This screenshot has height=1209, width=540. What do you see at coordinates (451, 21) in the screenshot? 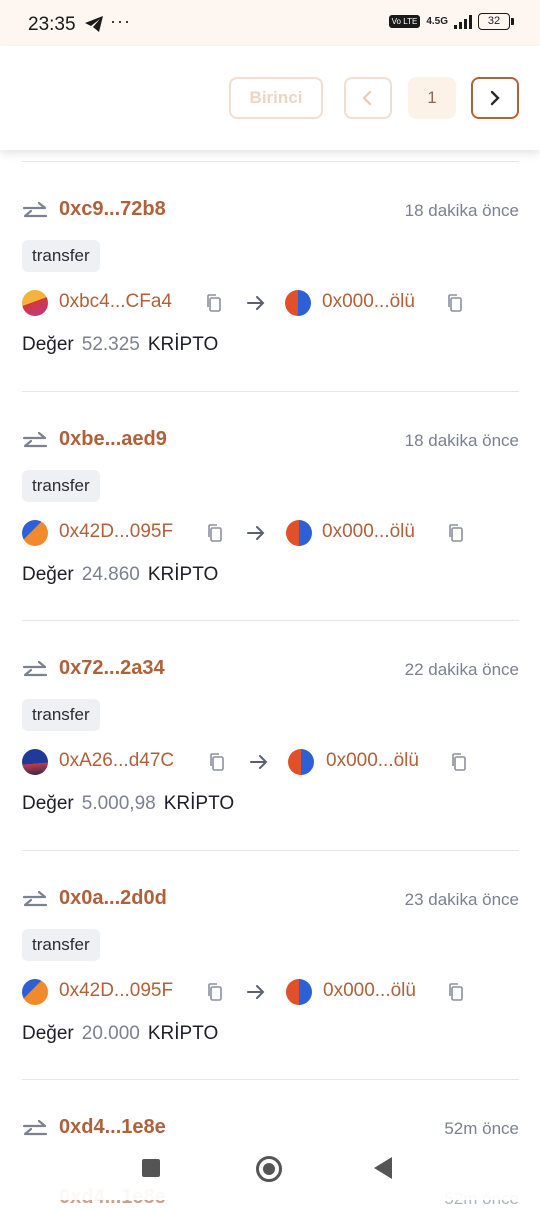
I see `status-indicators: Vo LTE 4.5G 32` at bounding box center [451, 21].